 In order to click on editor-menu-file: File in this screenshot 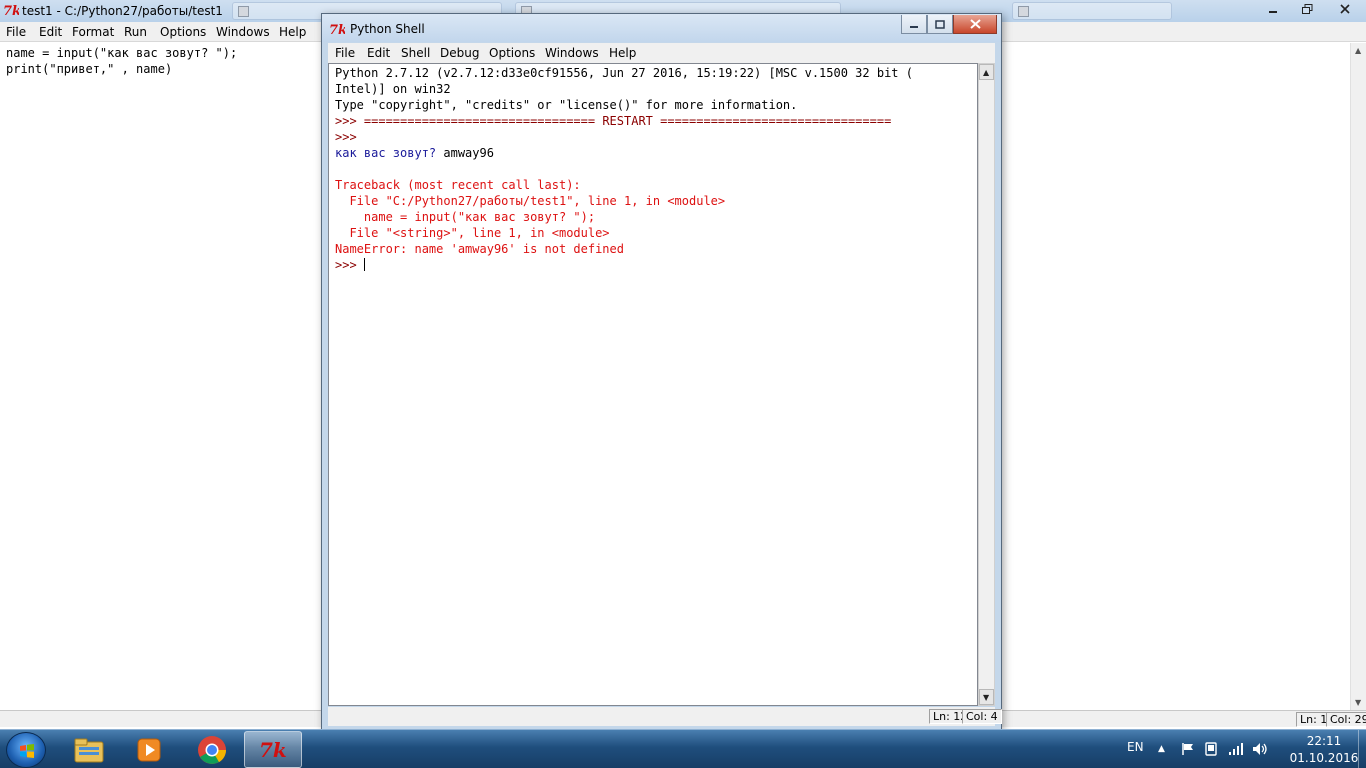, I will do `click(16, 32)`.